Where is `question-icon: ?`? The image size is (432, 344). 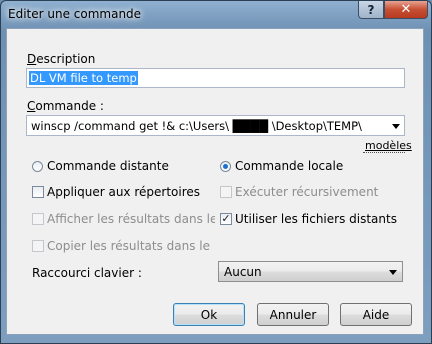
question-icon: ? is located at coordinates (371, 9).